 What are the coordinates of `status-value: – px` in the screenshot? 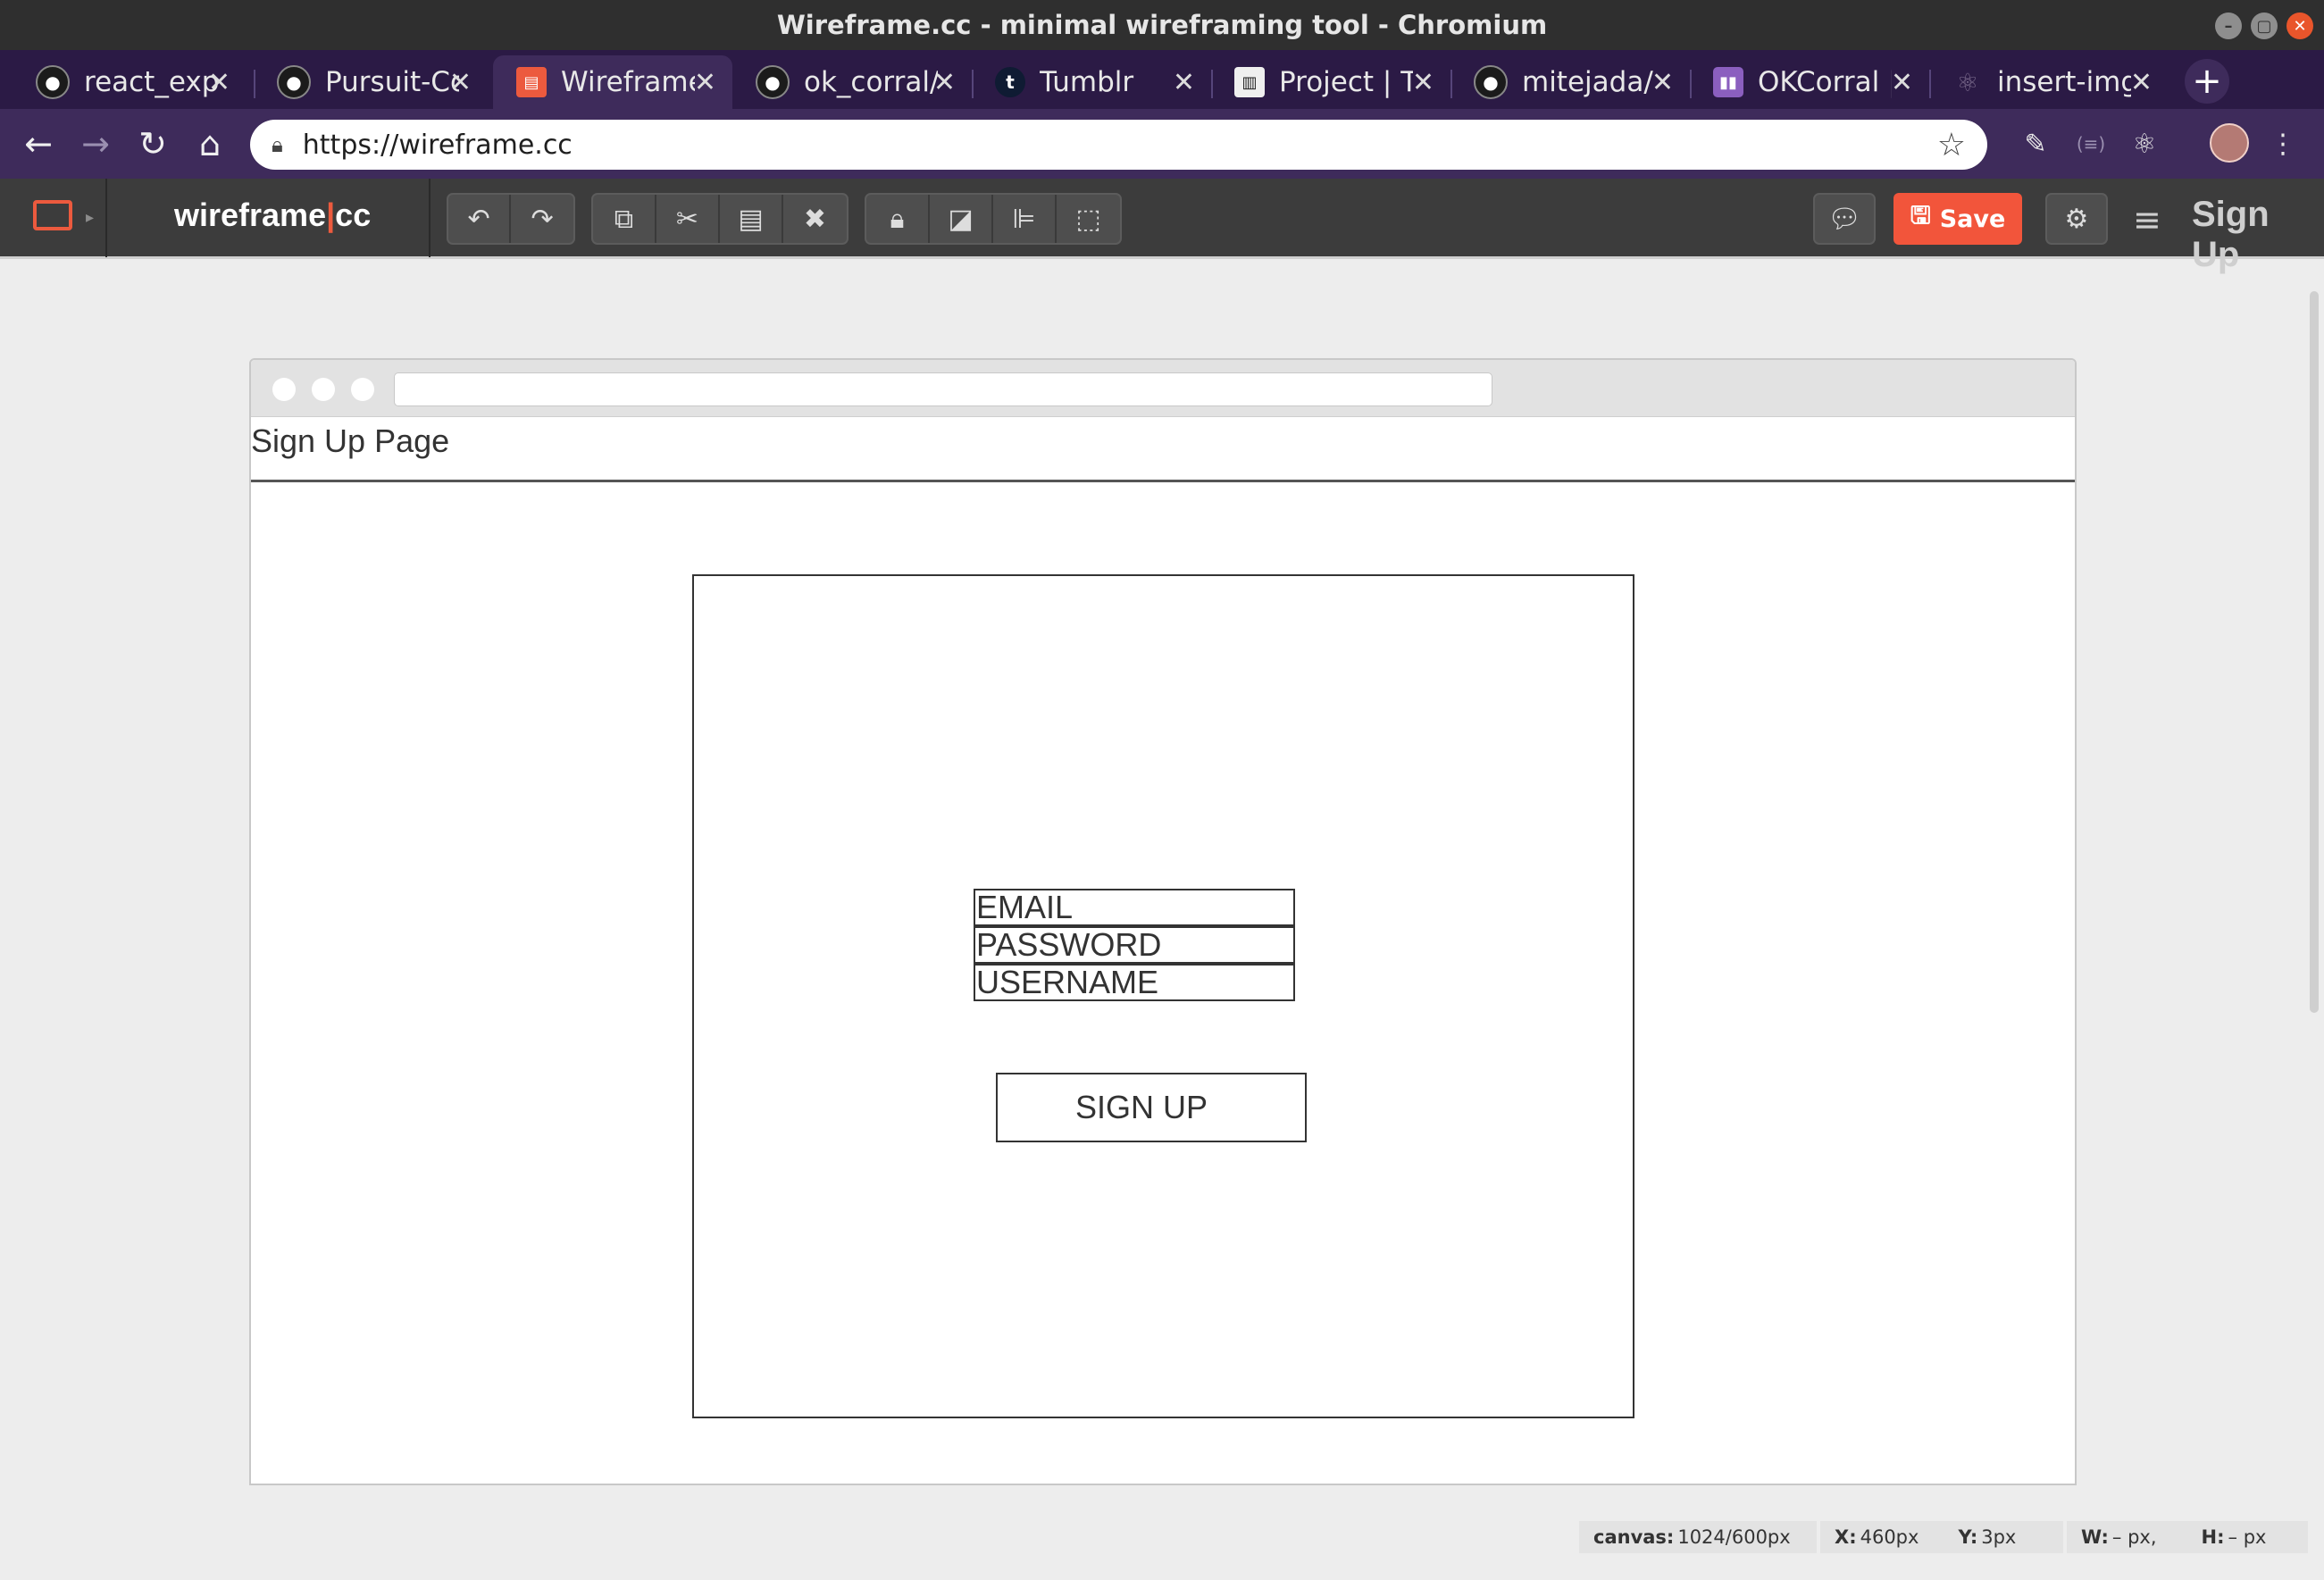 It's located at (2247, 1537).